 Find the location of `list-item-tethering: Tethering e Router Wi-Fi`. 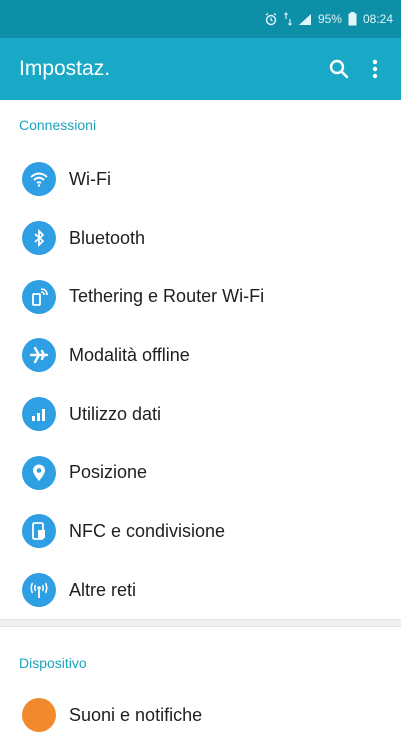

list-item-tethering: Tethering e Router Wi-Fi is located at coordinates (200, 296).